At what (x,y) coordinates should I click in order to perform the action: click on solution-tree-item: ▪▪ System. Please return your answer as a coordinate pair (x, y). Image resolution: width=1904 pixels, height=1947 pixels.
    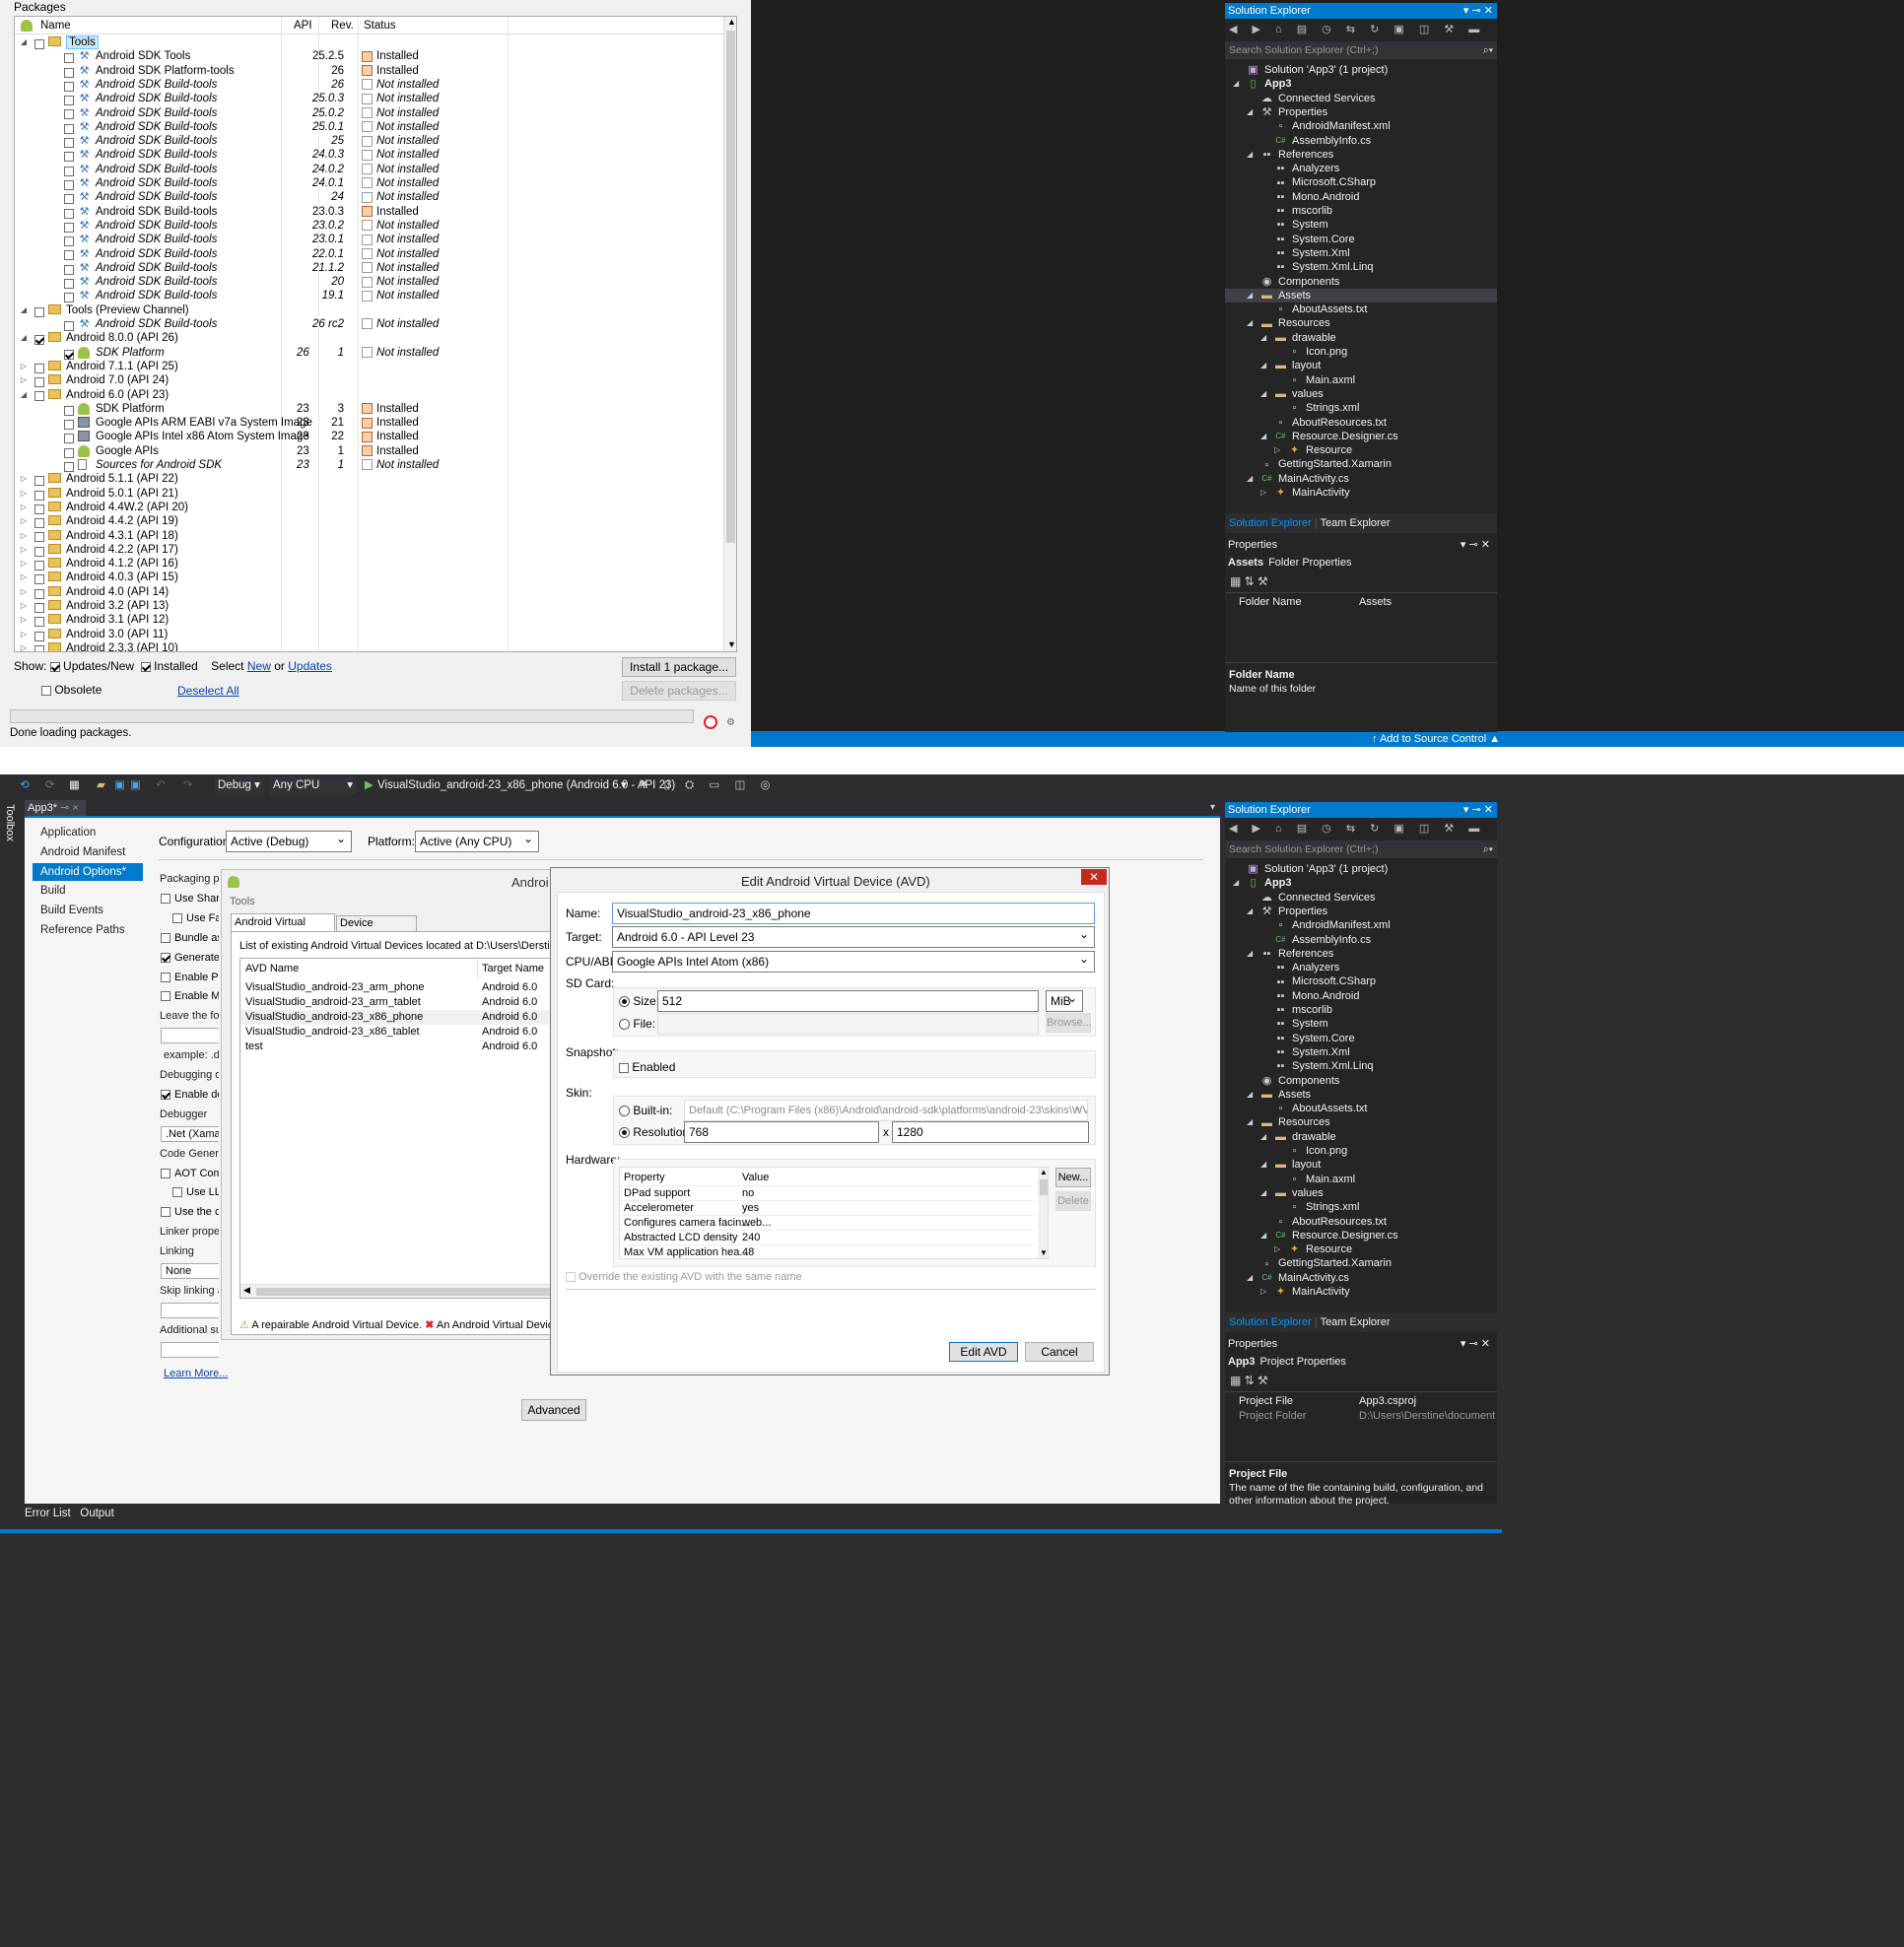
    Looking at the image, I should click on (1361, 225).